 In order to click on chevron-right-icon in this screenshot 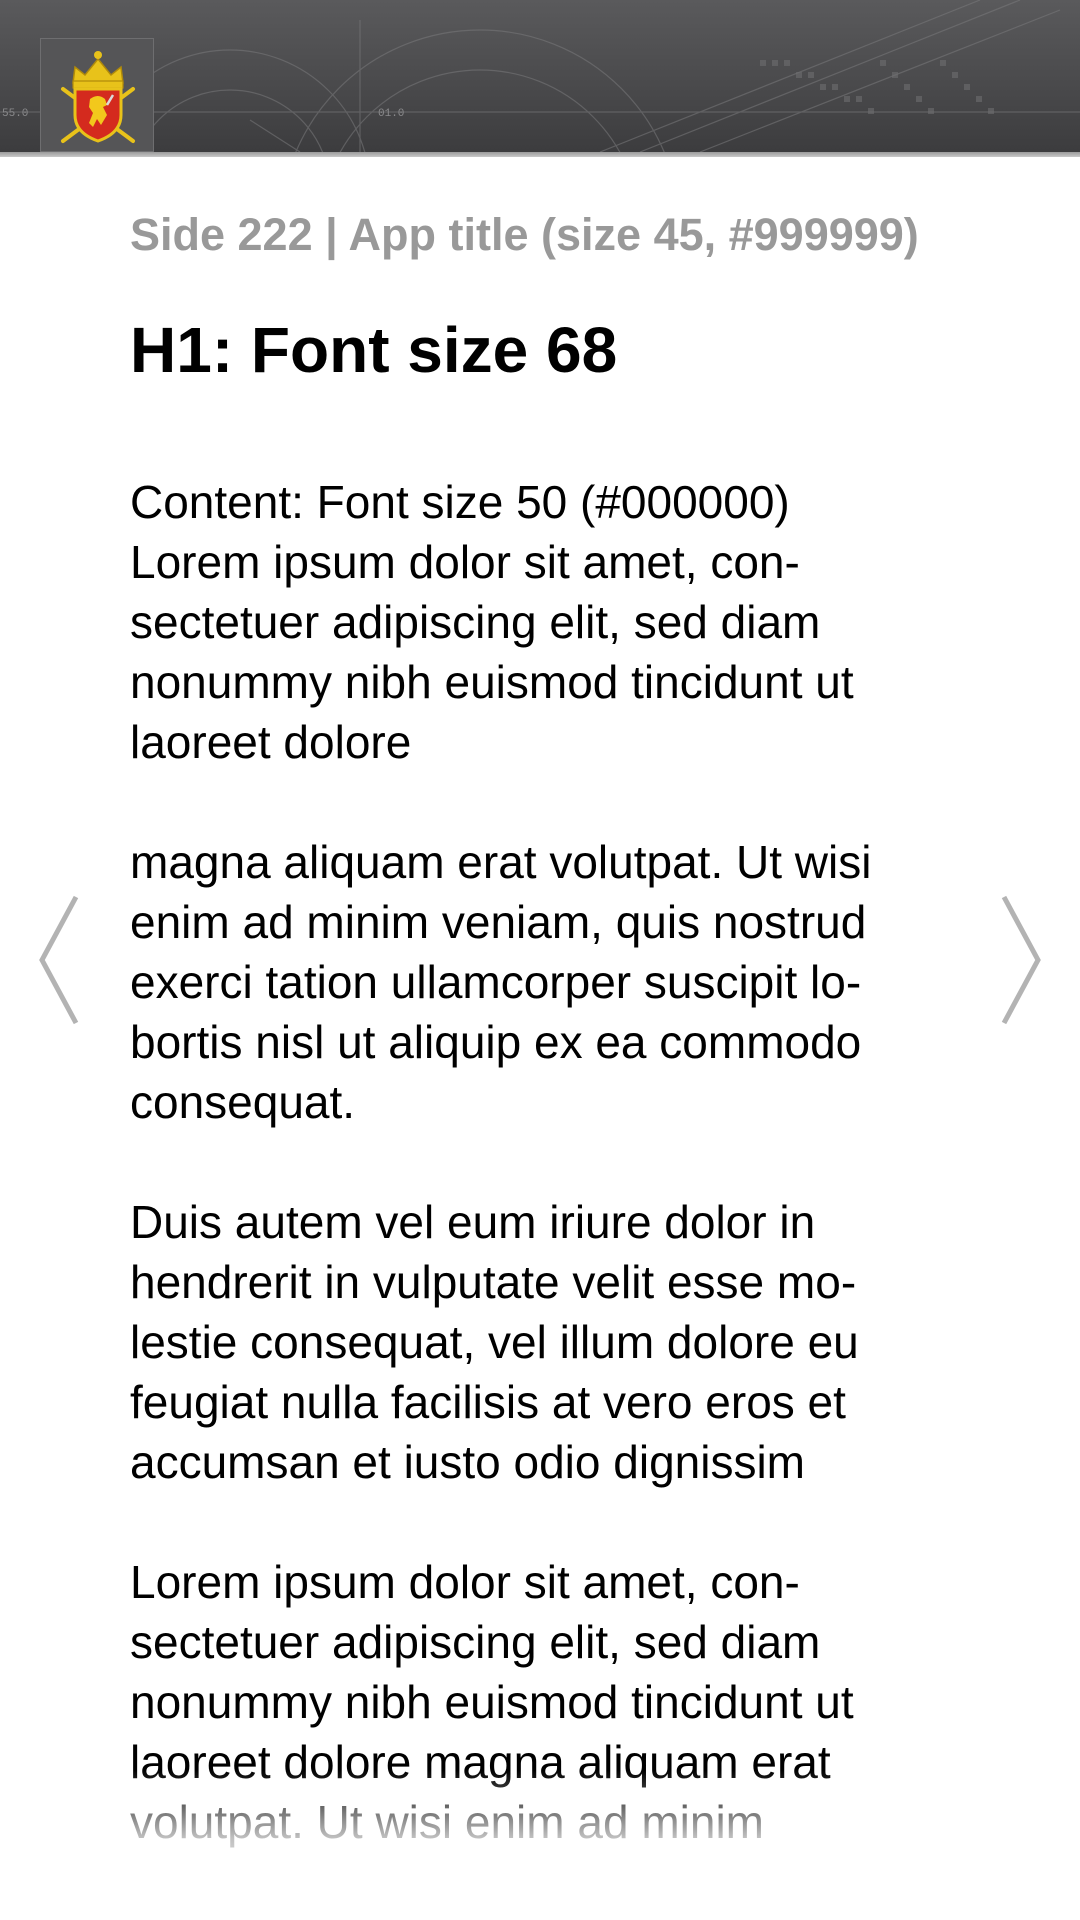, I will do `click(1021, 960)`.